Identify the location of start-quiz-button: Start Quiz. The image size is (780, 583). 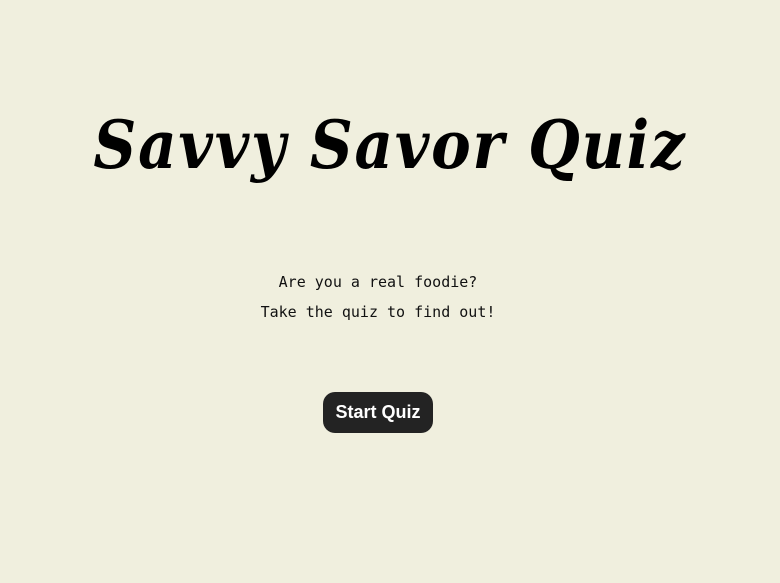
(378, 412).